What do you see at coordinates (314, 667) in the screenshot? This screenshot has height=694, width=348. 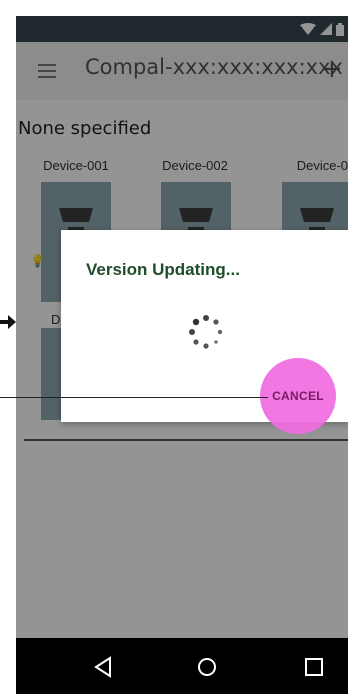 I see `recents-icon` at bounding box center [314, 667].